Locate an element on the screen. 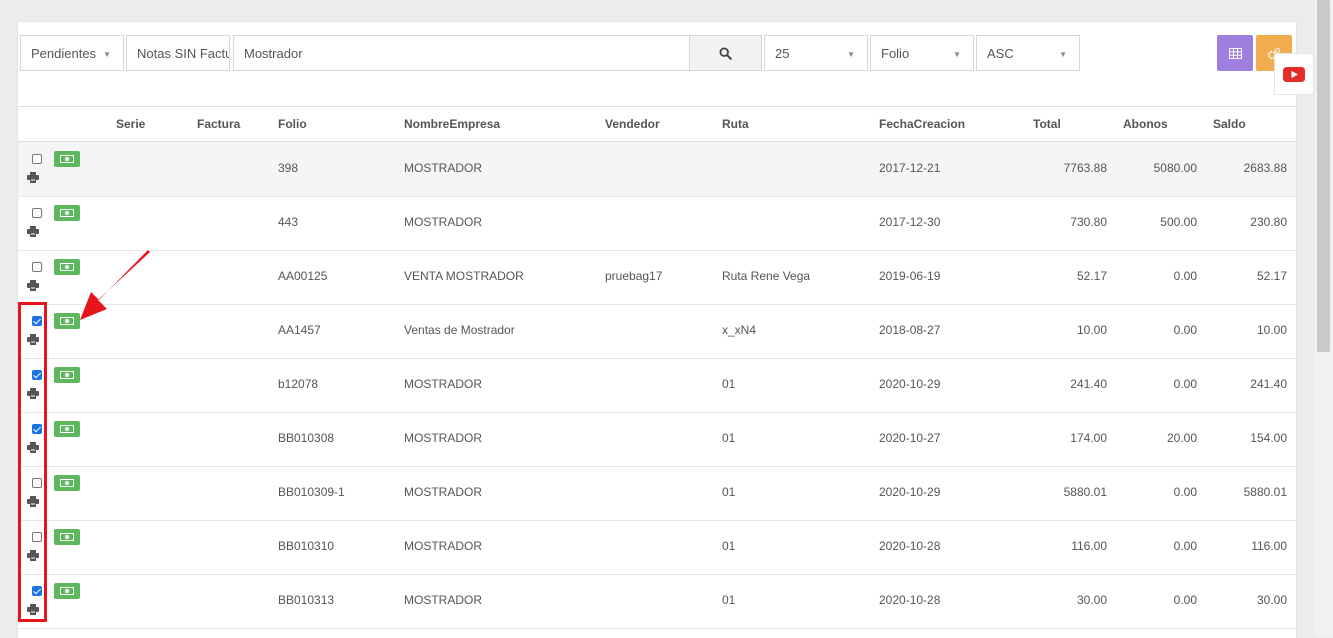  column-header-folio: Folio is located at coordinates (292, 124).